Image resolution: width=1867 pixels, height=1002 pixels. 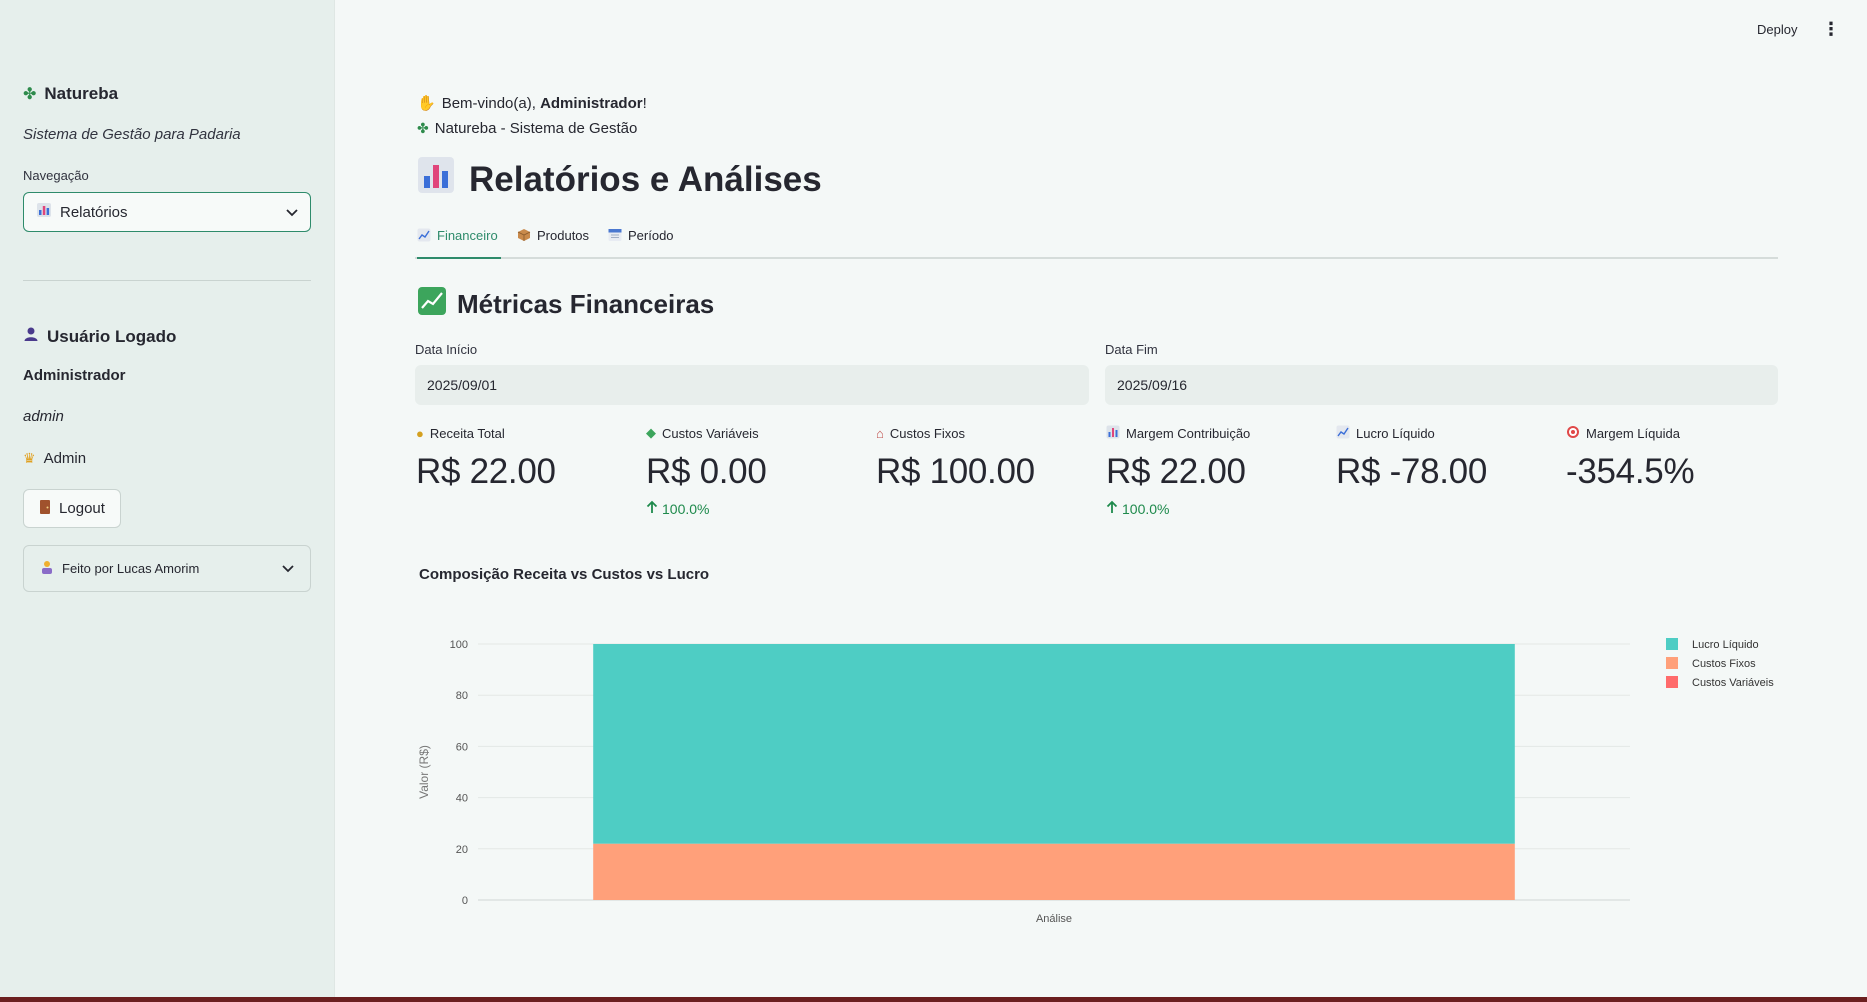 What do you see at coordinates (465, 901) in the screenshot?
I see `y-tick-label: 0` at bounding box center [465, 901].